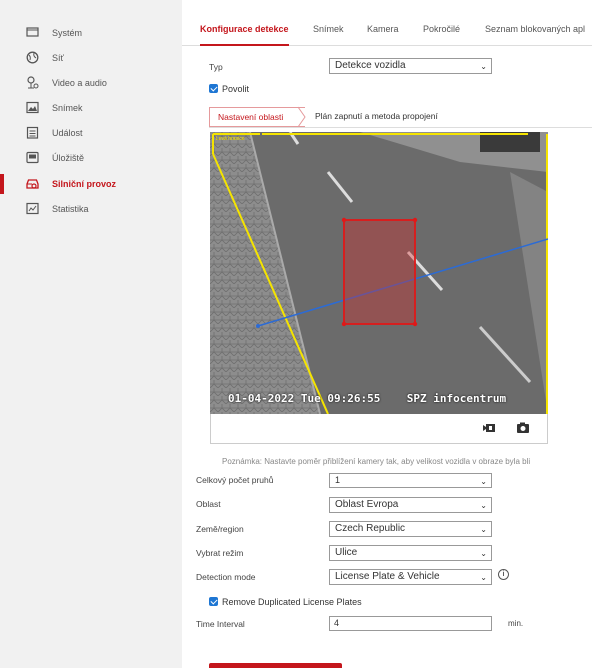 This screenshot has height=668, width=592. Describe the element at coordinates (441, 29) in the screenshot. I see `tab-advanced: Pokročilé` at that location.